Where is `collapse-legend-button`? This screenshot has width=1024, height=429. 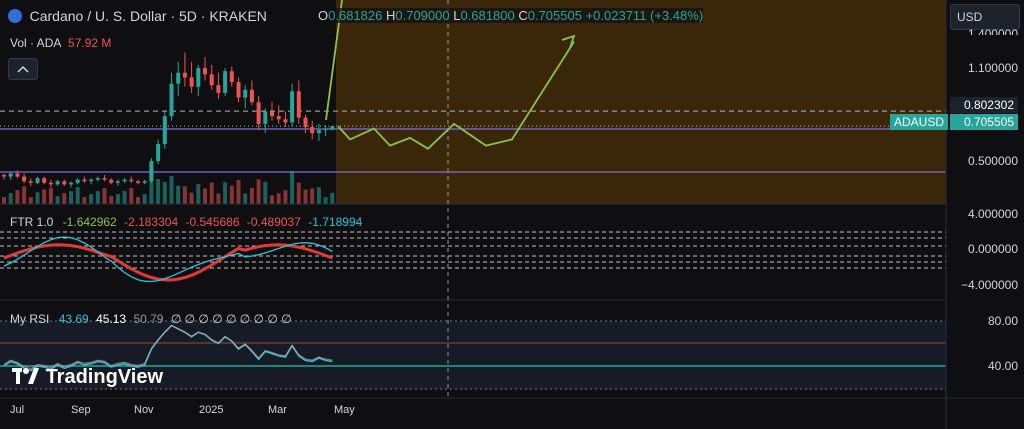 collapse-legend-button is located at coordinates (23, 69).